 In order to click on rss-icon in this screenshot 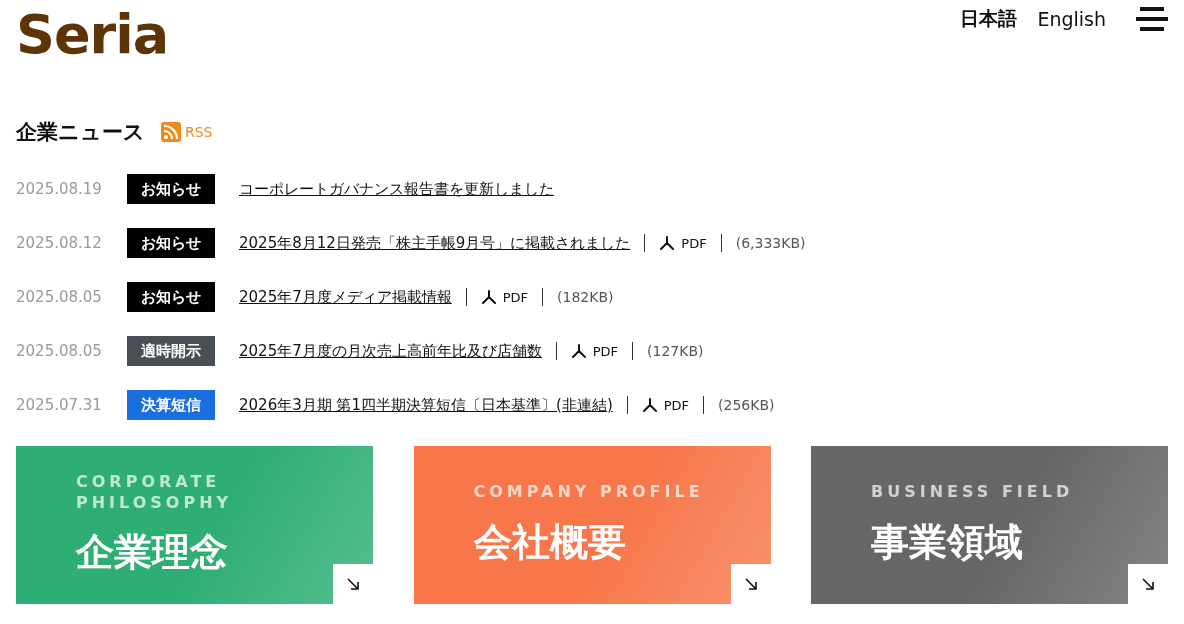, I will do `click(171, 132)`.